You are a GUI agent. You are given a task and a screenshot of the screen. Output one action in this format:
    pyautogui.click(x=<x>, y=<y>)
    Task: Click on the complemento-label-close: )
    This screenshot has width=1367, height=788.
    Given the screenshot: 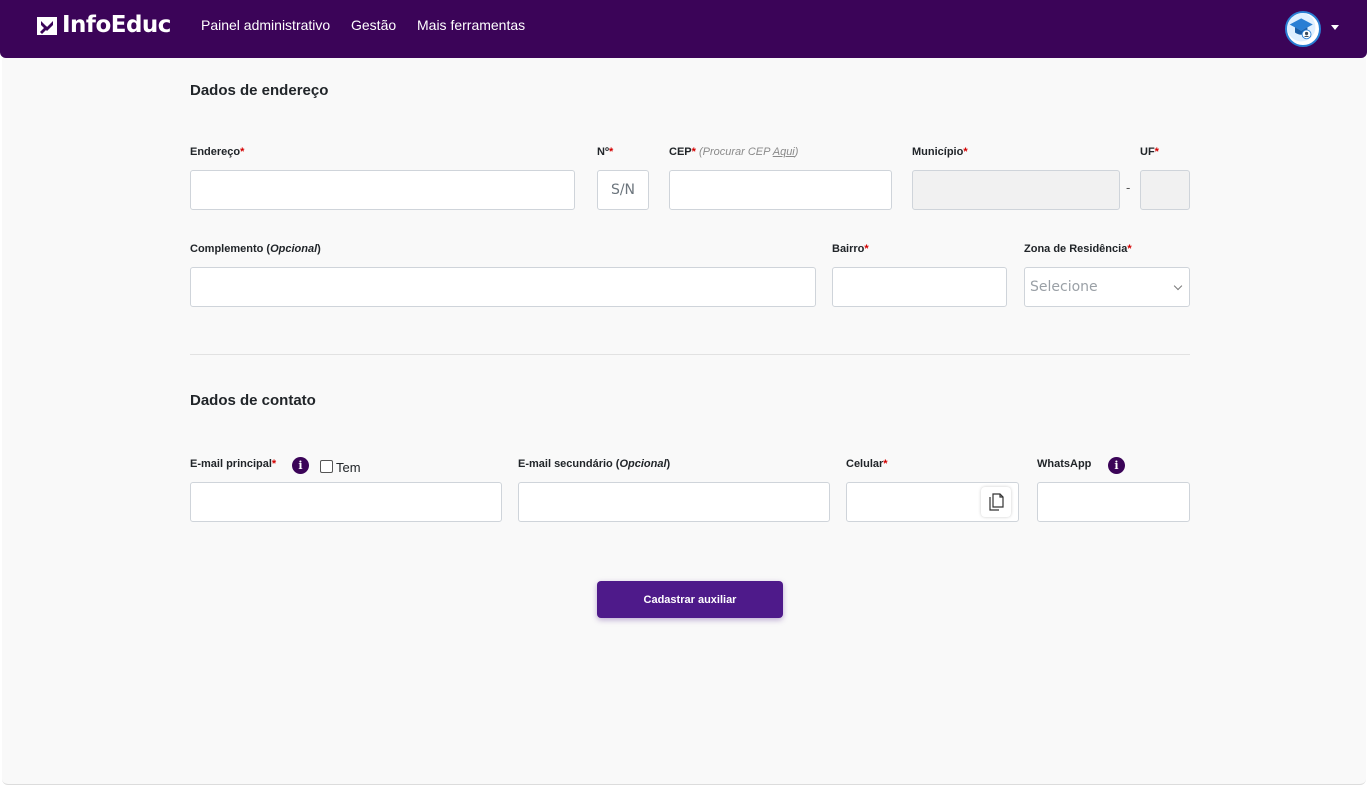 What is the action you would take?
    pyautogui.click(x=319, y=249)
    